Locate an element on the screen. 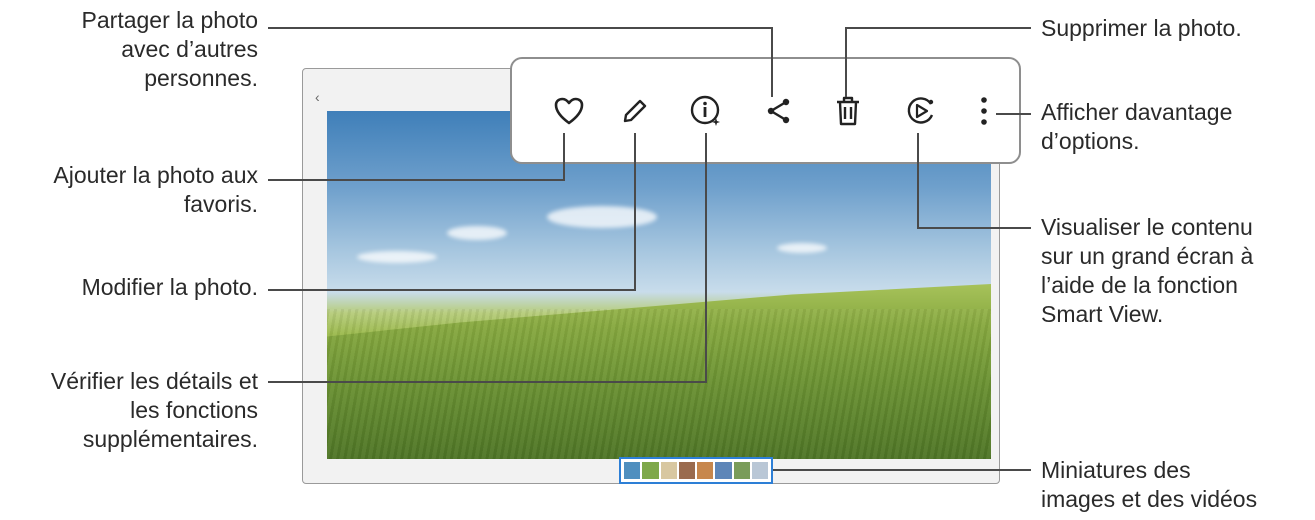 The height and width of the screenshot is (520, 1315). pencil-icon is located at coordinates (635, 111).